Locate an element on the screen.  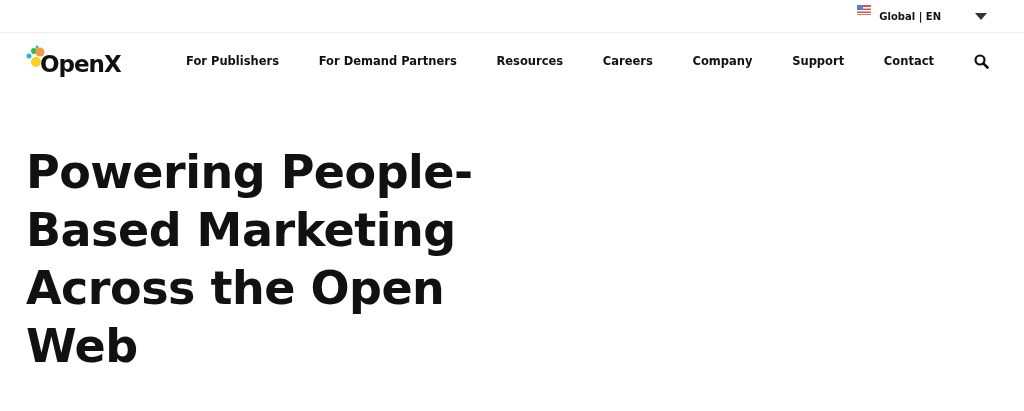
nav-link: Company is located at coordinates (722, 61).